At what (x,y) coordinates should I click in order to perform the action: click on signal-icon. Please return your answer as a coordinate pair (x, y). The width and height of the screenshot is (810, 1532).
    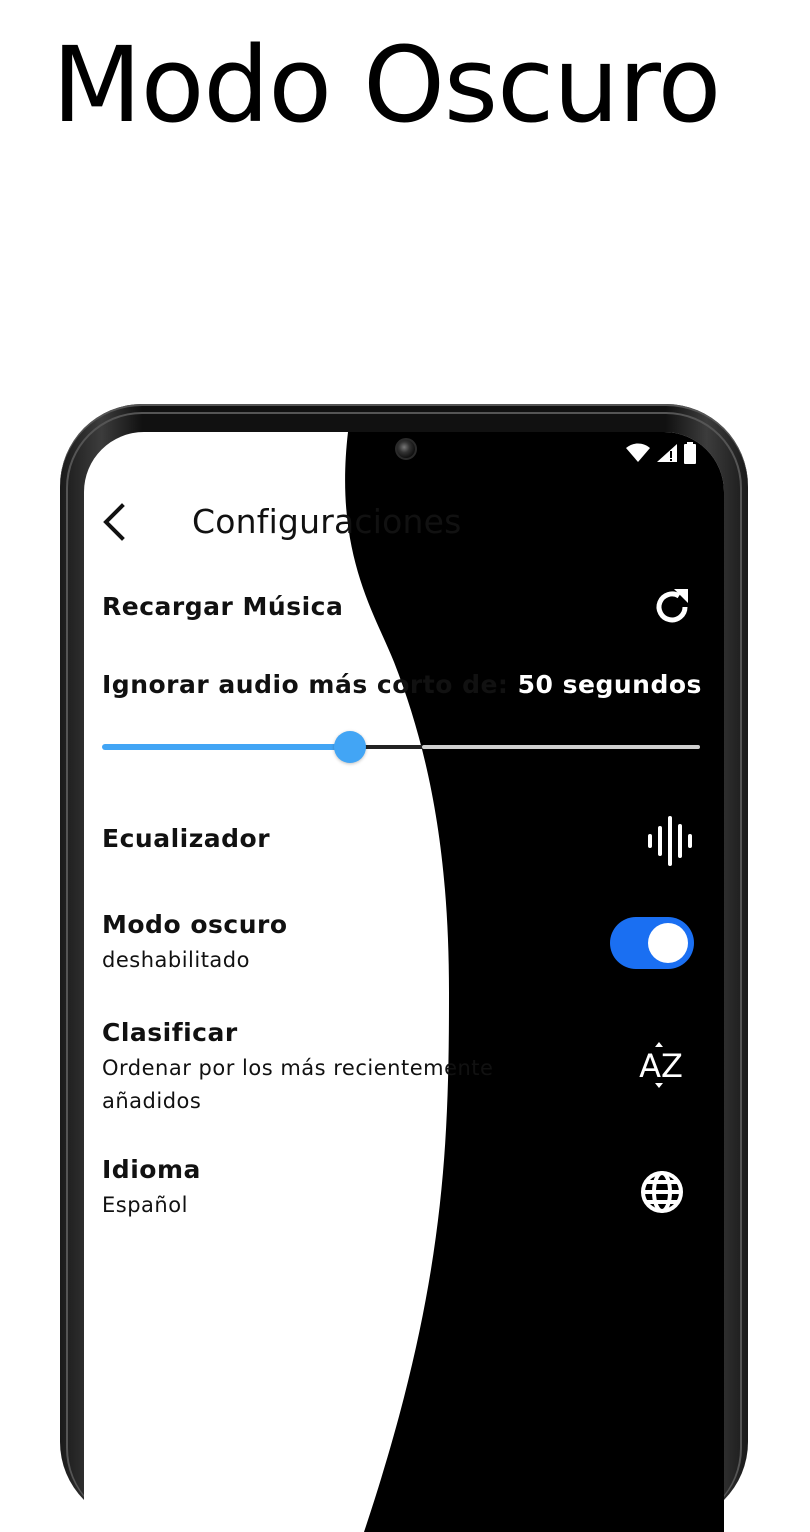
    Looking at the image, I should click on (667, 453).